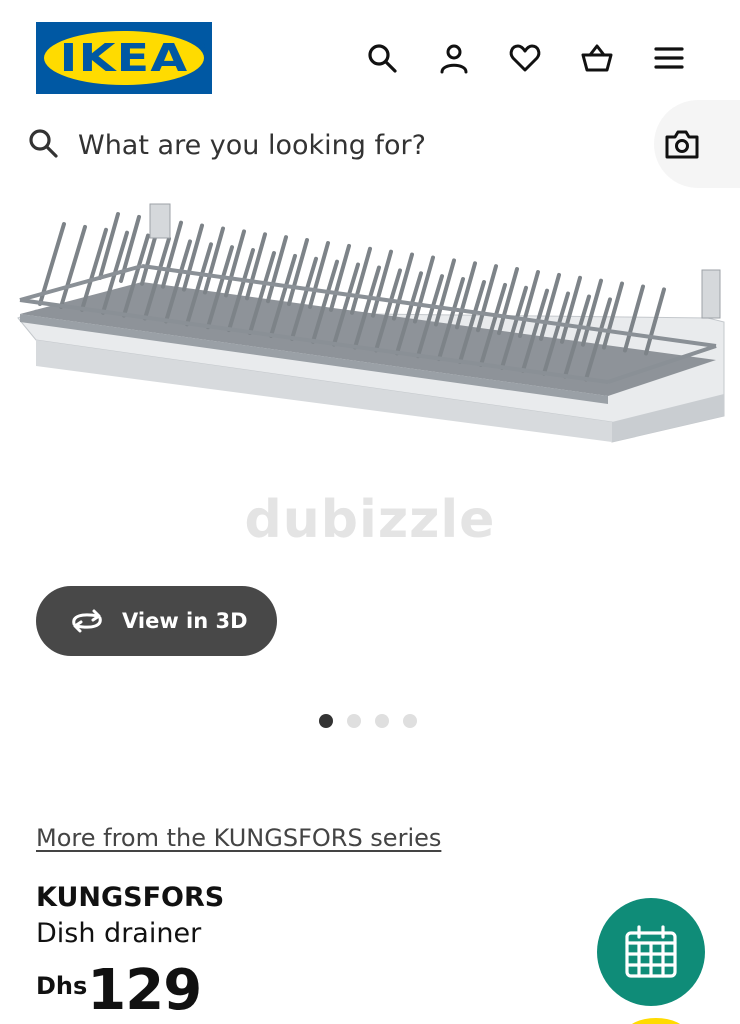 The image size is (740, 1024). I want to click on view-in-3d-button: View in 3D, so click(156, 621).